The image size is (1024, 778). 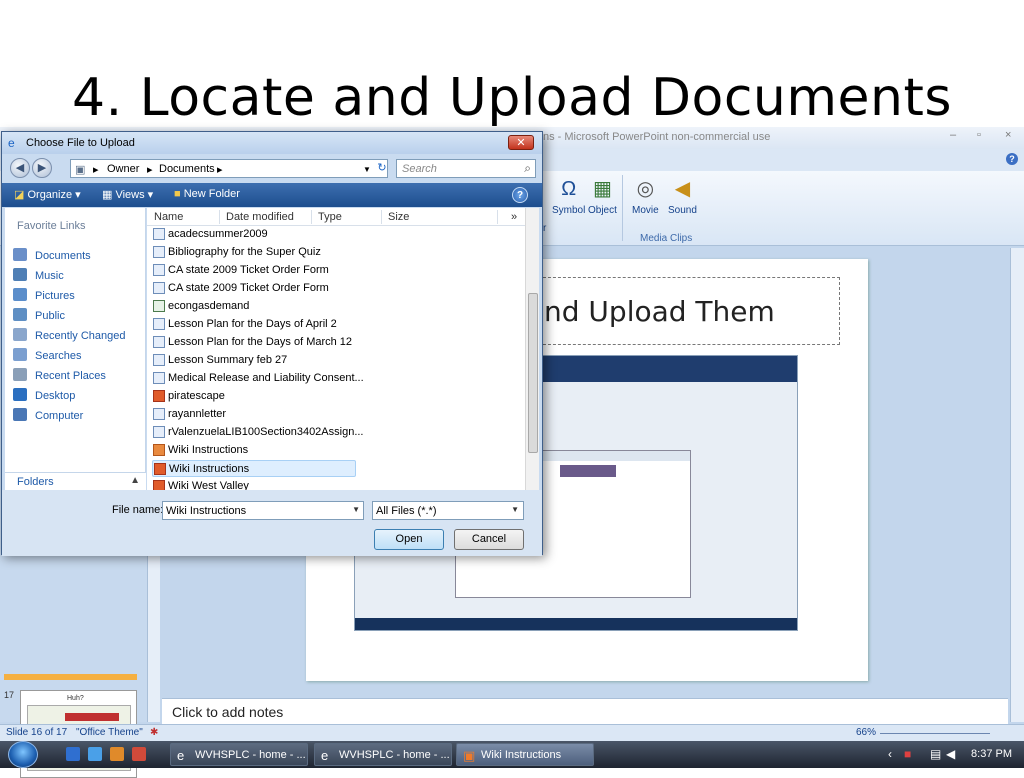 I want to click on fav-documents: Documents, so click(x=52, y=255).